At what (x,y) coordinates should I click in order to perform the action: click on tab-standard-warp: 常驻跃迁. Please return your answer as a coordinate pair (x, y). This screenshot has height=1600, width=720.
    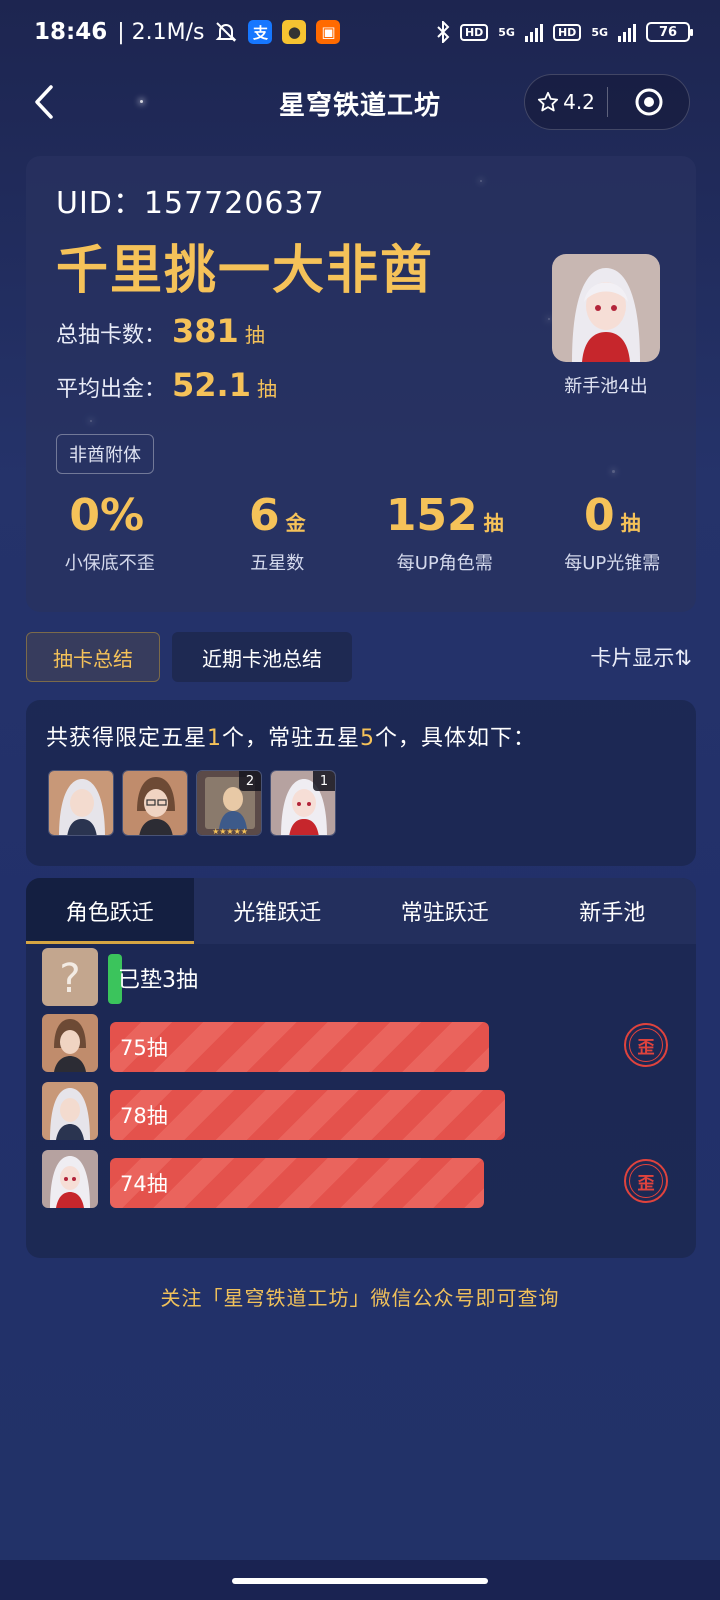
    Looking at the image, I should click on (445, 911).